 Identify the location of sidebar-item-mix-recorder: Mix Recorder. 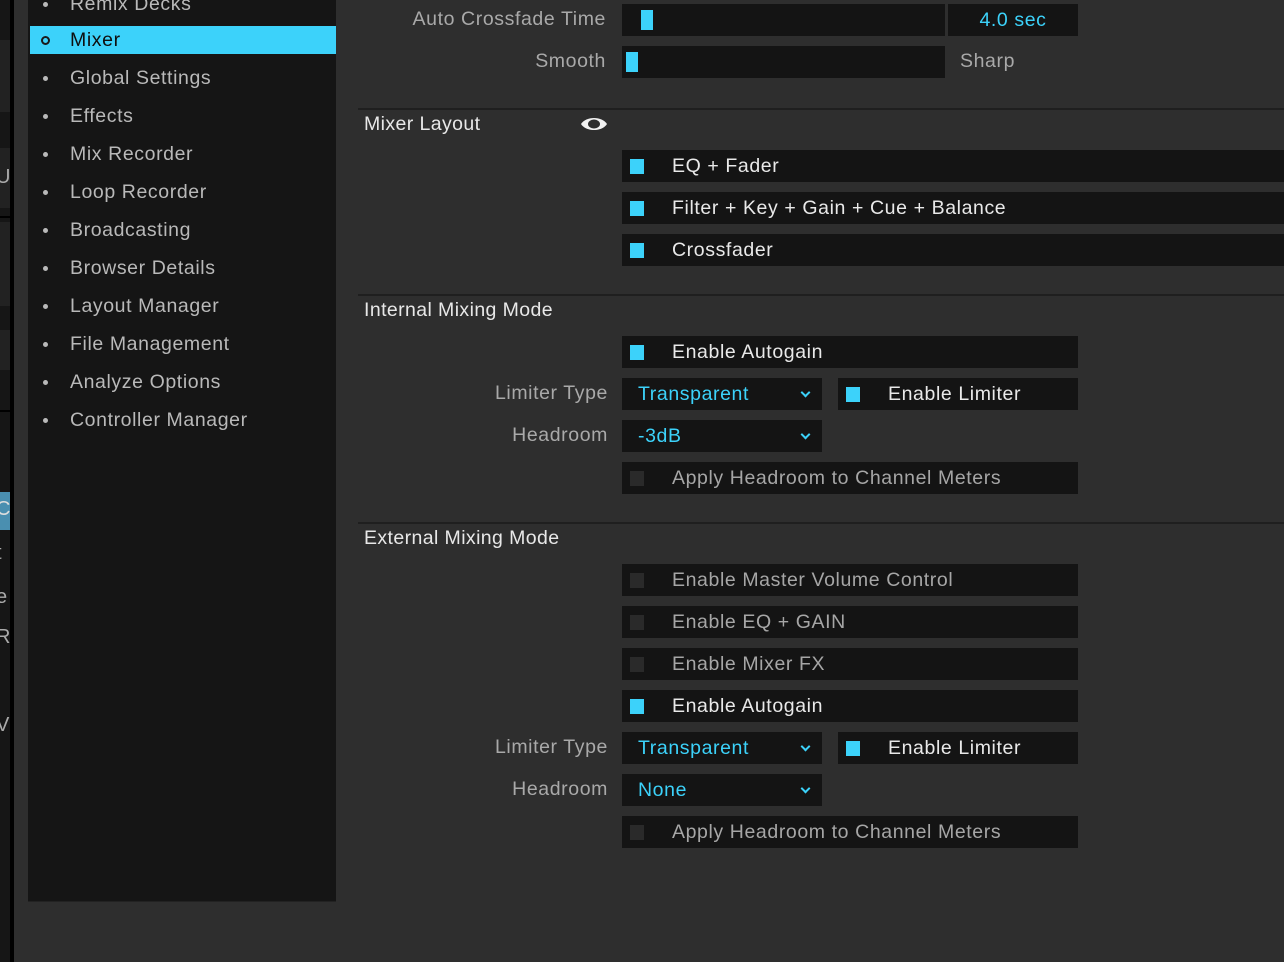
(183, 154).